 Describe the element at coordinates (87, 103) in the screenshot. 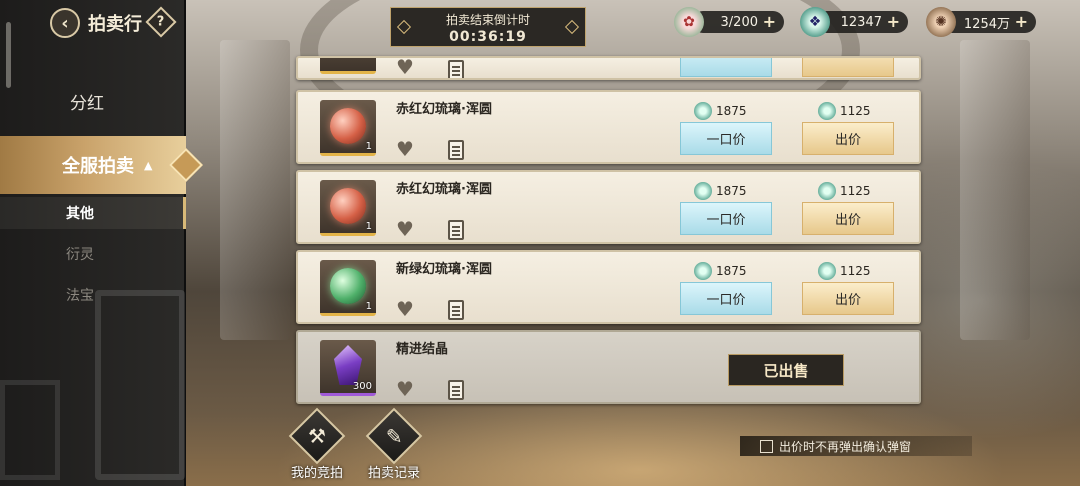

I see `sidebar-item-label: 分红` at that location.